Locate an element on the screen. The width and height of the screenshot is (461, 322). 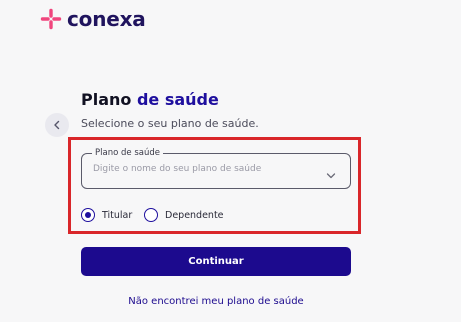
radio-titular-label: Titular is located at coordinates (117, 215).